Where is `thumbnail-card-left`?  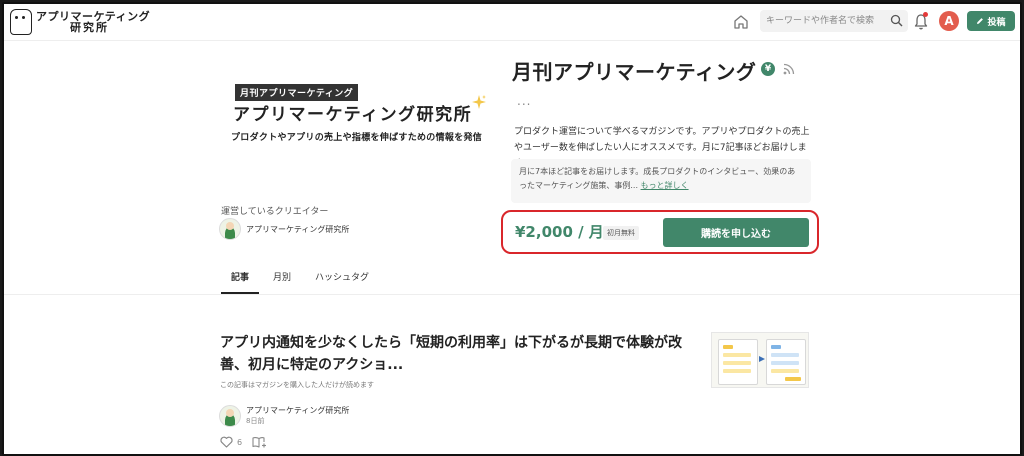
thumbnail-card-left is located at coordinates (738, 362).